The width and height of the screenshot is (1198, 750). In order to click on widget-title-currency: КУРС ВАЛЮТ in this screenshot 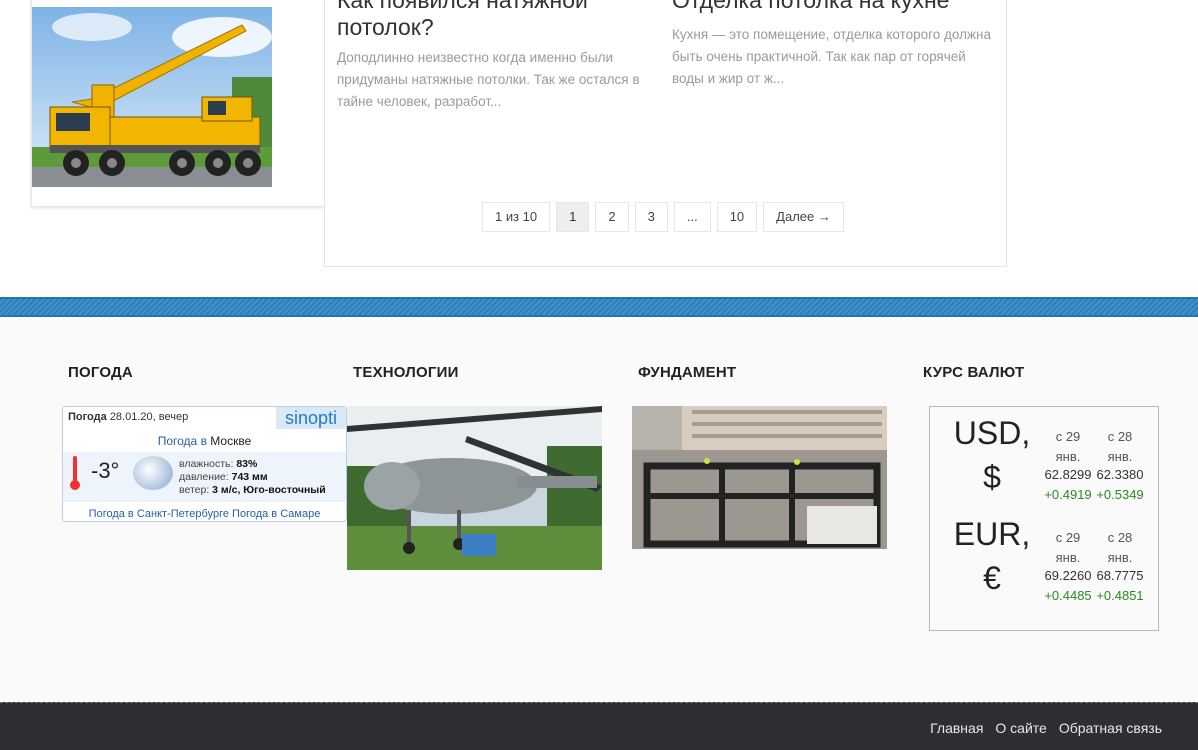, I will do `click(974, 372)`.